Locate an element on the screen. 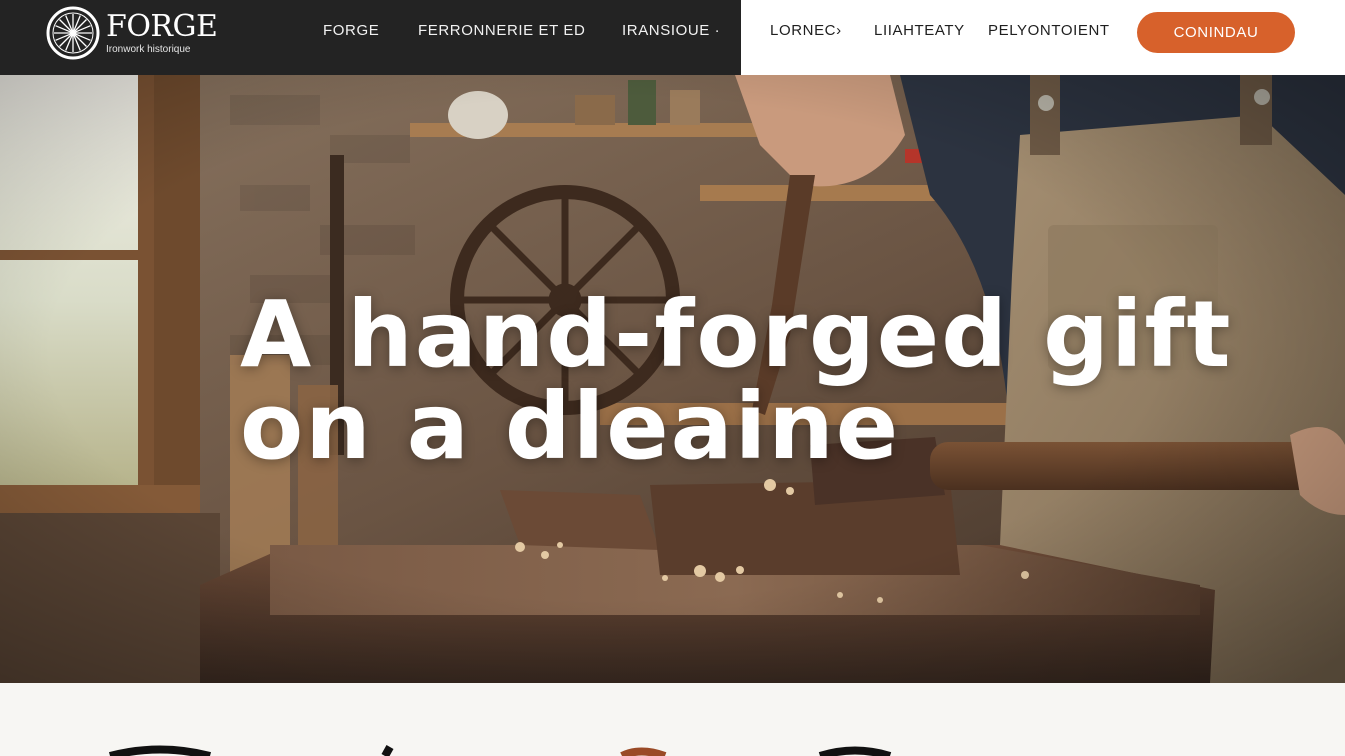 This screenshot has width=1345, height=756. nav-link-lornec: LORNEC› is located at coordinates (806, 30).